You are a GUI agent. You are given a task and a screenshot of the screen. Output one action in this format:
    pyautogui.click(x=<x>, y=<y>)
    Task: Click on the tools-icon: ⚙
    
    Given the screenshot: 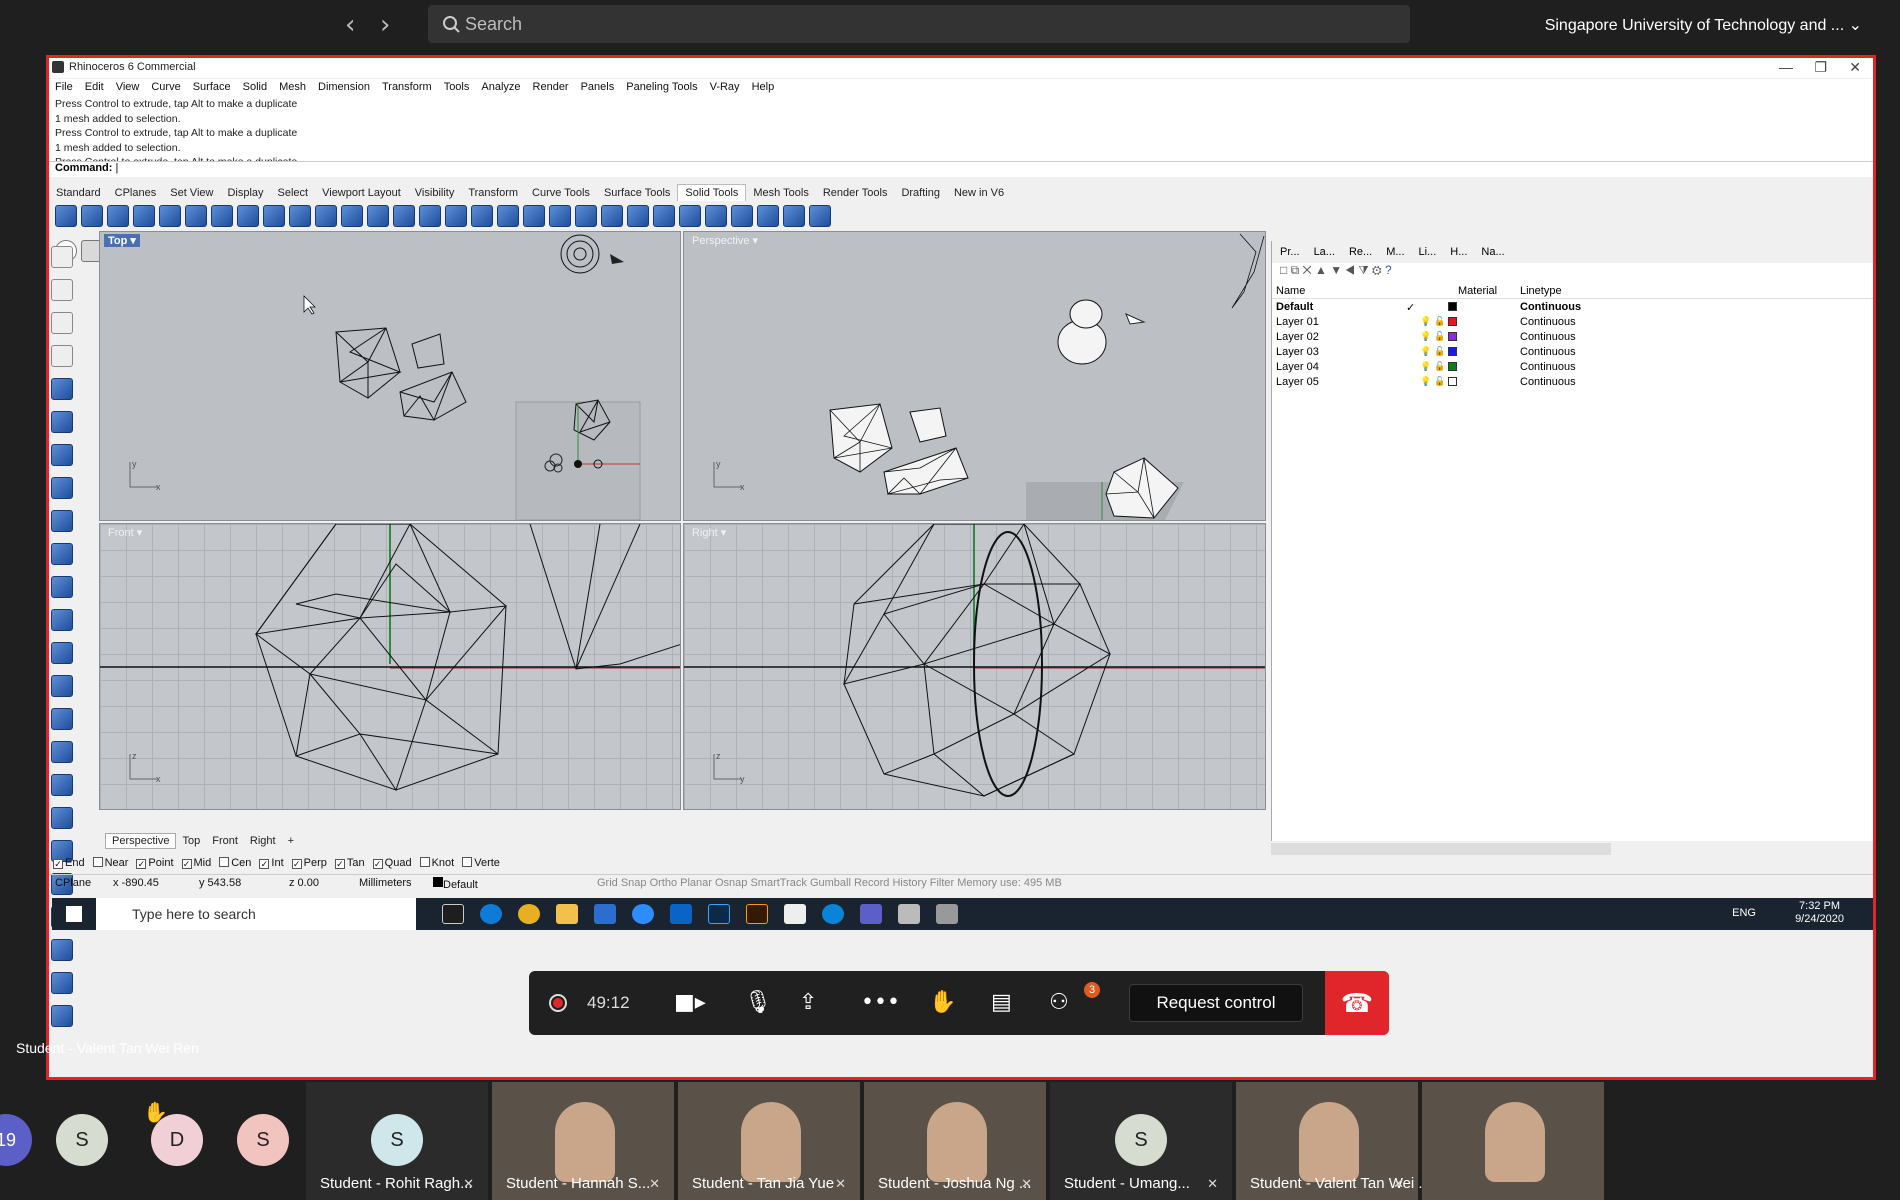 What is the action you would take?
    pyautogui.click(x=1377, y=270)
    